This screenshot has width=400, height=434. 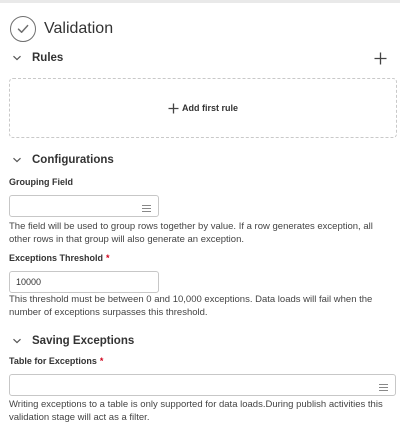 I want to click on table-for-exceptions-select, so click(x=202, y=385).